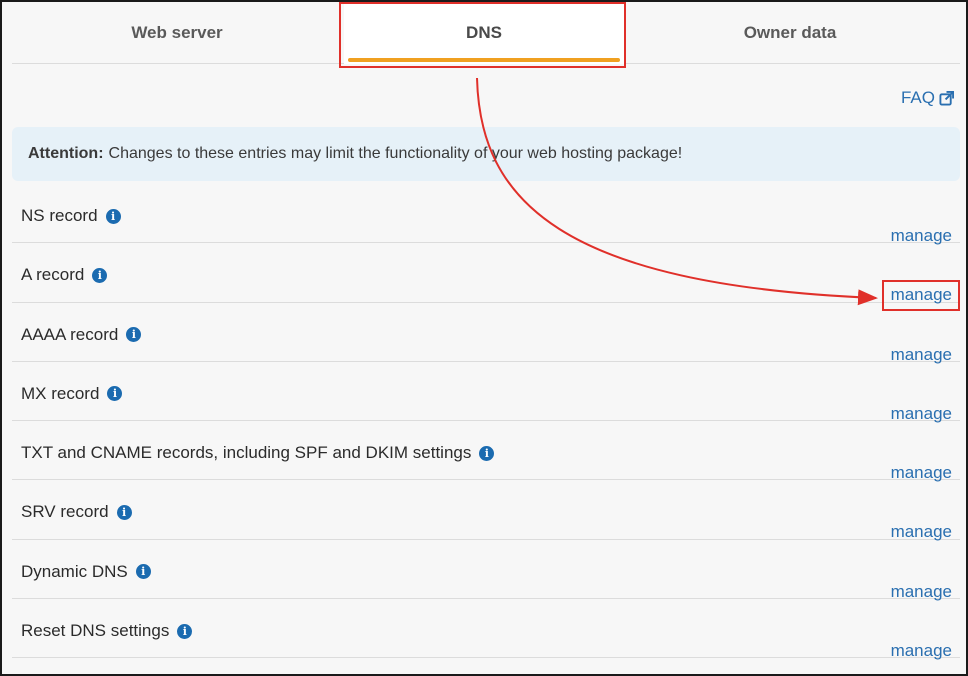 The image size is (968, 676). What do you see at coordinates (917, 97) in the screenshot?
I see `faq-label: FAQ` at bounding box center [917, 97].